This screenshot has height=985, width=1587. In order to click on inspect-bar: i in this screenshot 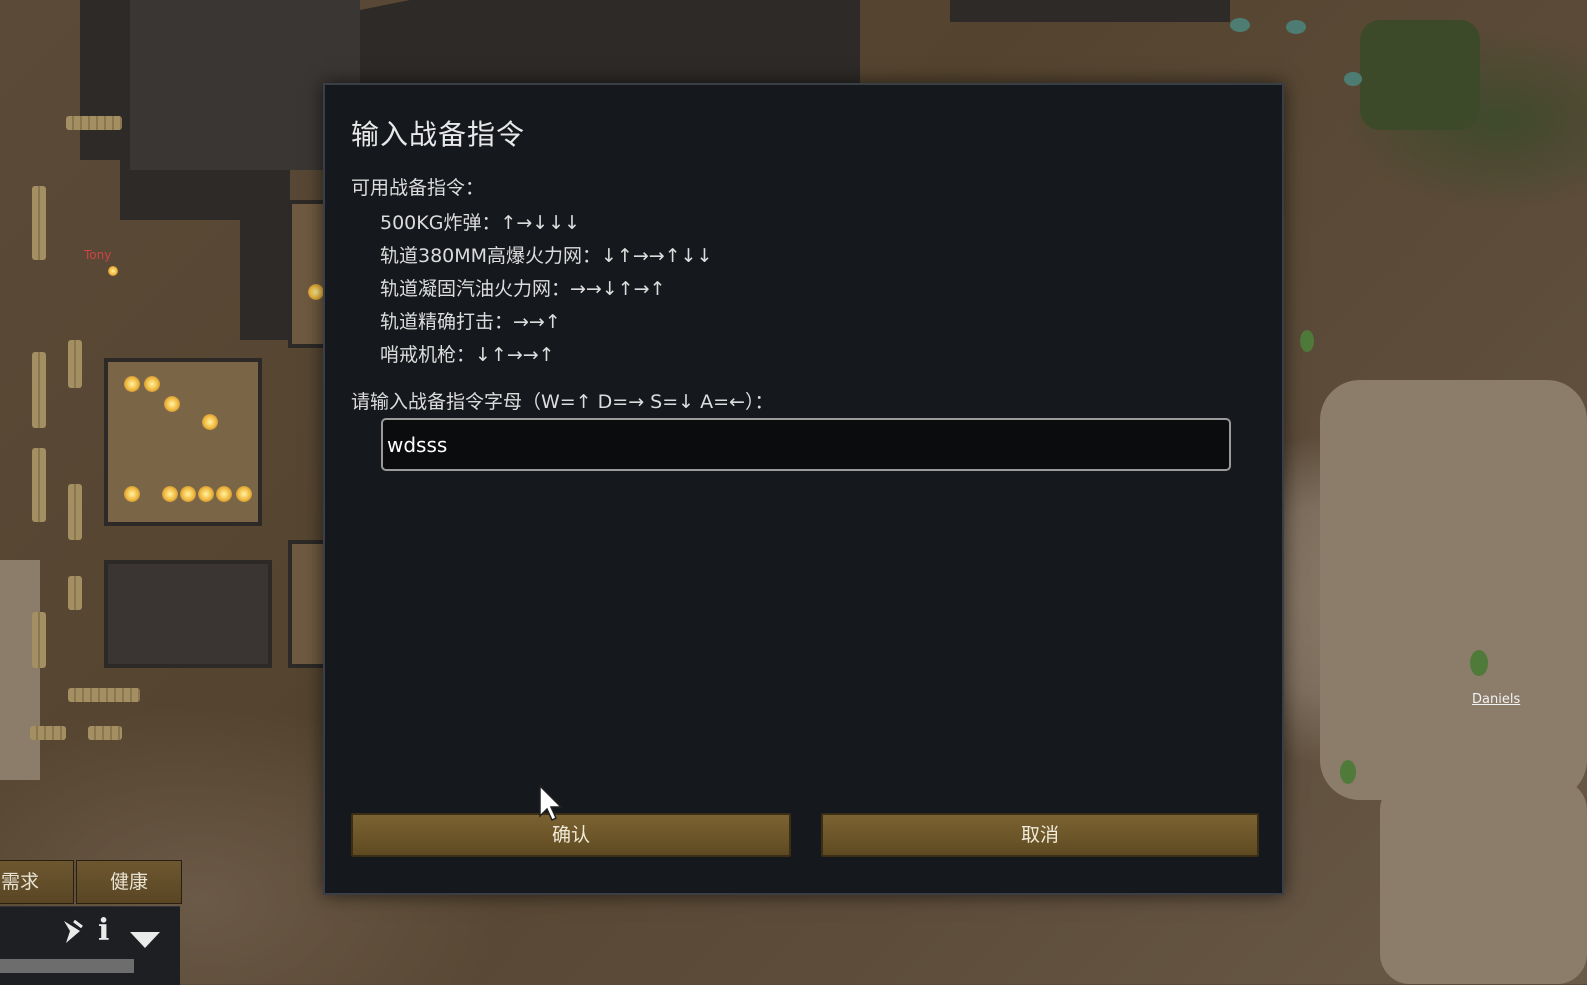, I will do `click(90, 945)`.